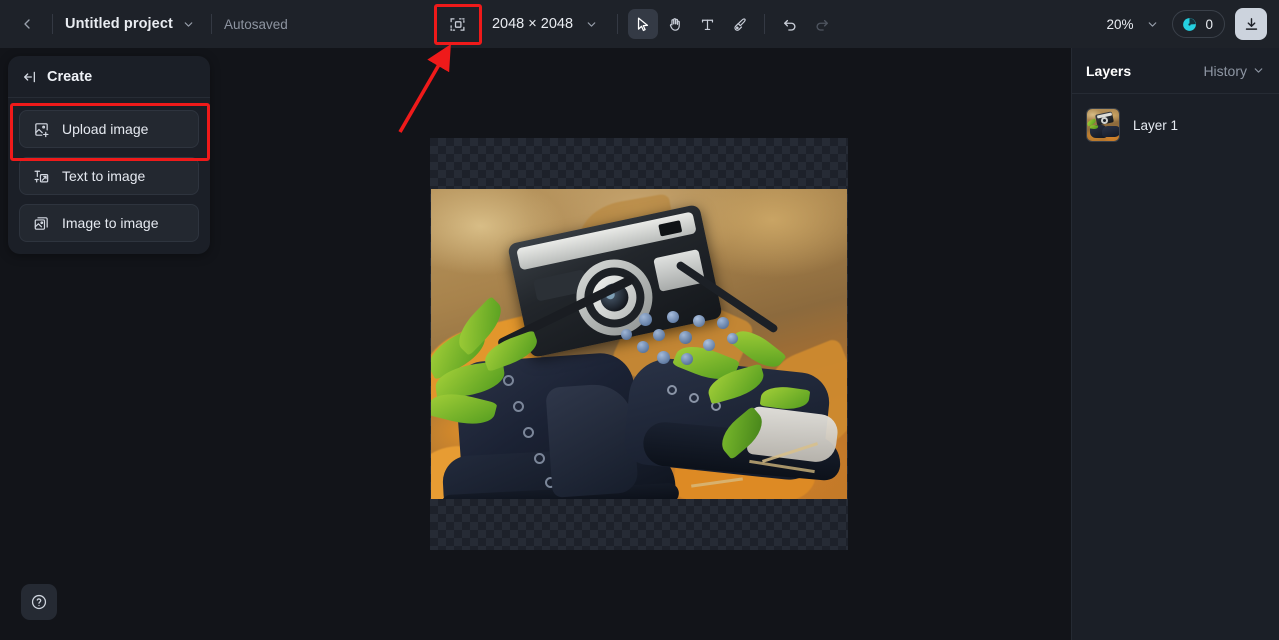 The height and width of the screenshot is (640, 1279). Describe the element at coordinates (1103, 125) in the screenshot. I see `layer-thumbnail` at that location.